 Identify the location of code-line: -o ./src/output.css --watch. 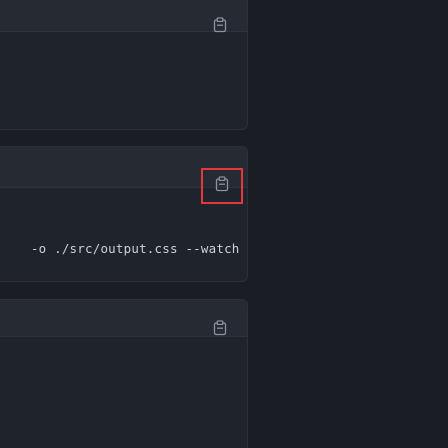
(120, 248).